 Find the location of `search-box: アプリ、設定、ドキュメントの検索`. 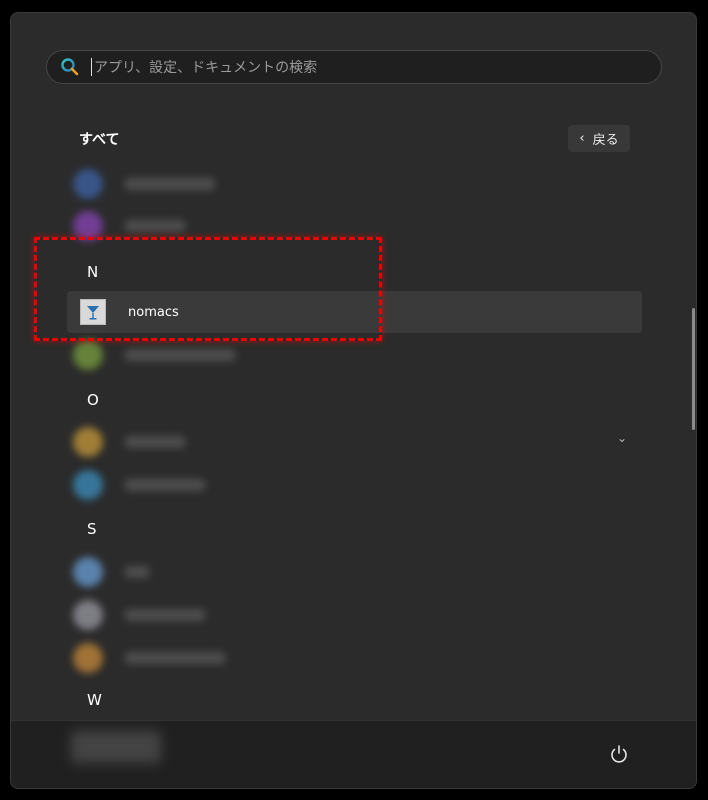

search-box: アプリ、設定、ドキュメントの検索 is located at coordinates (354, 67).